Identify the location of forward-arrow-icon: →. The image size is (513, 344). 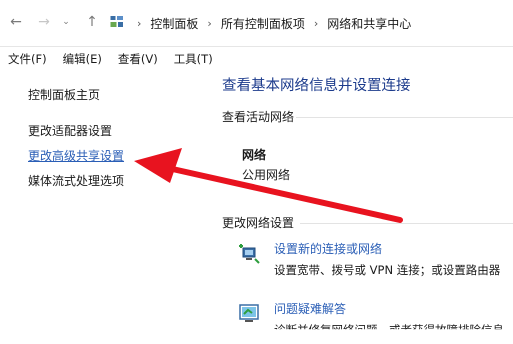
(44, 22).